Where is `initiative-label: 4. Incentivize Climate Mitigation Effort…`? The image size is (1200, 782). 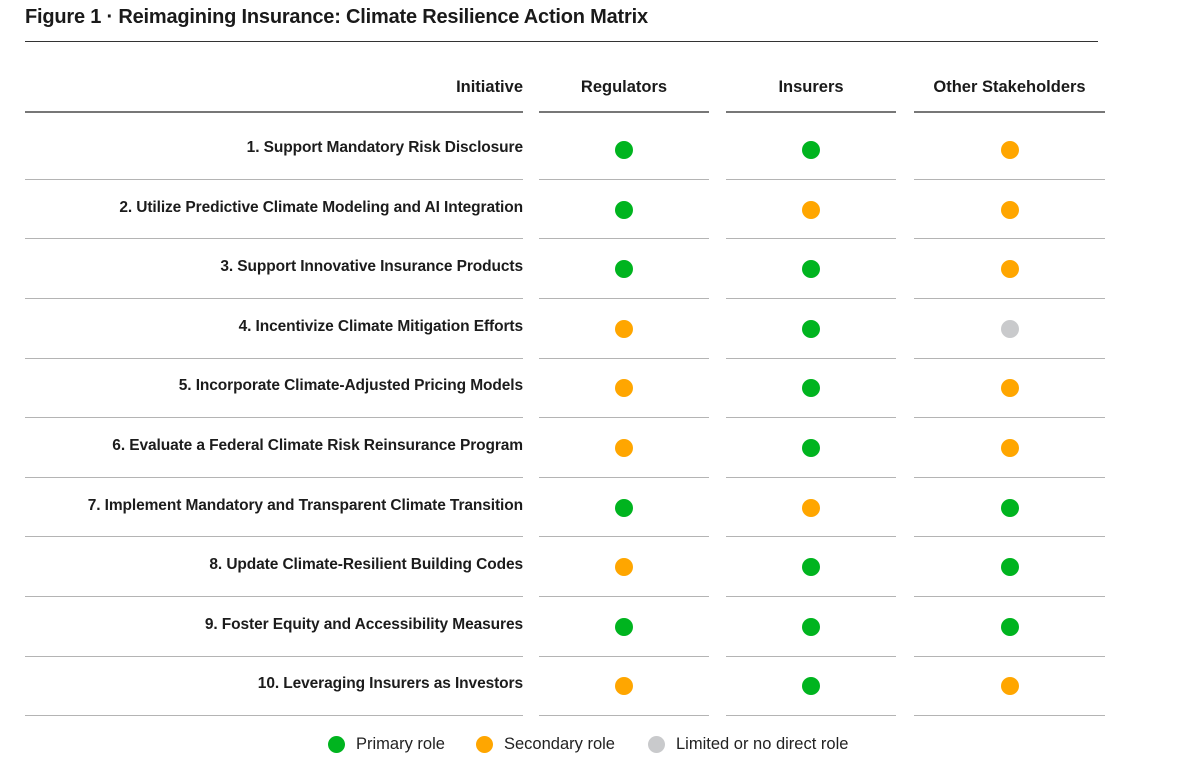
initiative-label: 4. Incentivize Climate Mitigation Effort… is located at coordinates (381, 326).